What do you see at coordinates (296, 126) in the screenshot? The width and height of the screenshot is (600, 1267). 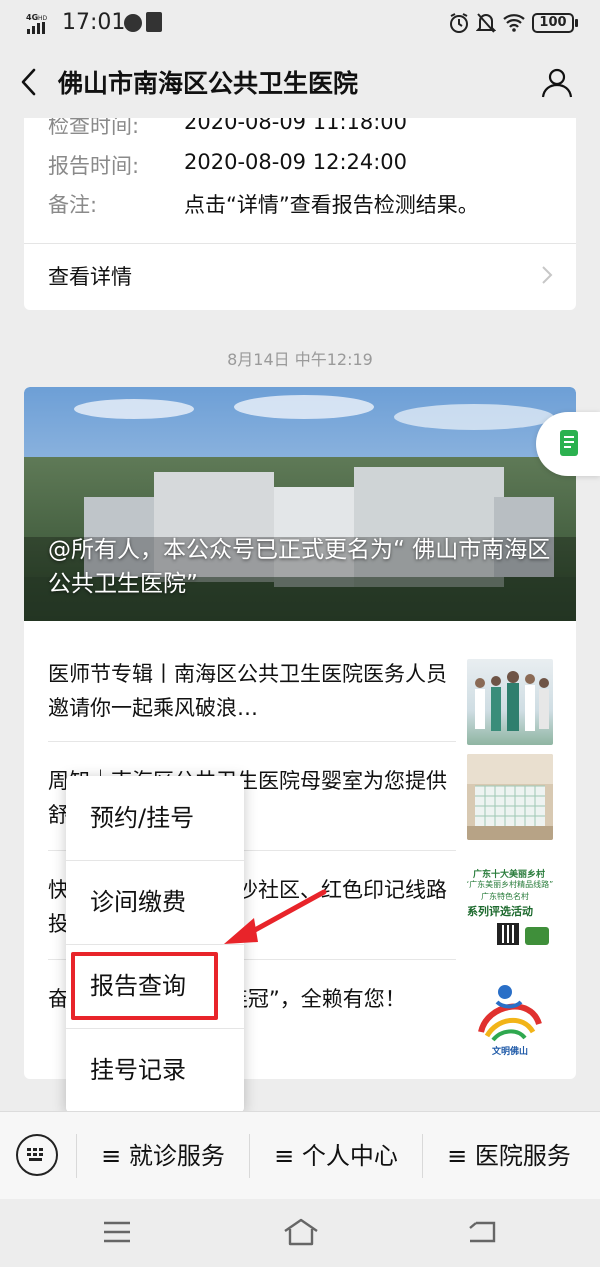 I see `report-field-value: 2020-08-09 11:18:00` at bounding box center [296, 126].